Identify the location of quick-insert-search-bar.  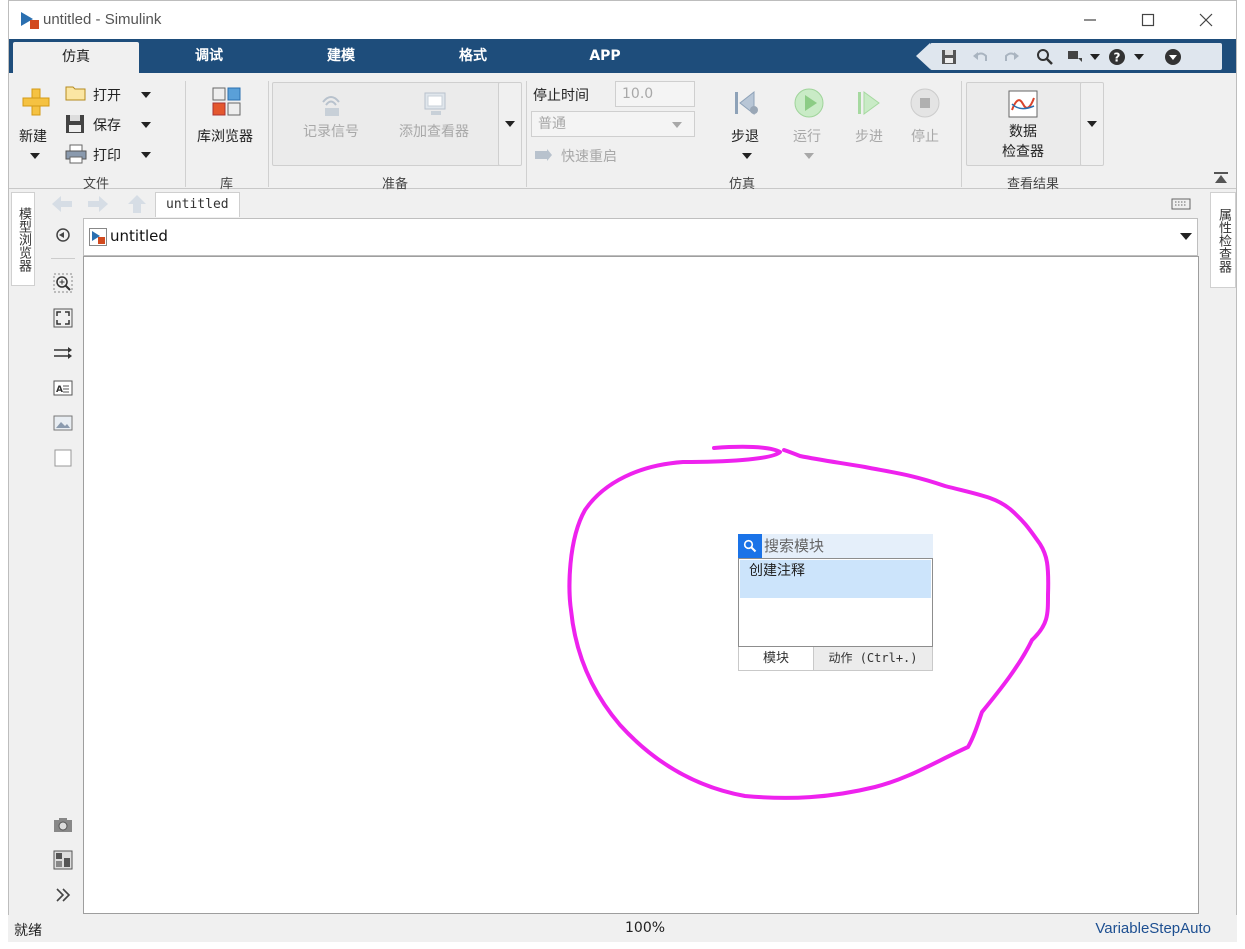
(835, 546).